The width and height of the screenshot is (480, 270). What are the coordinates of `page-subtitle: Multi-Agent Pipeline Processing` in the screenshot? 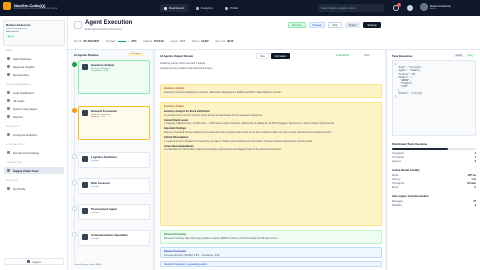 It's located at (103, 29).